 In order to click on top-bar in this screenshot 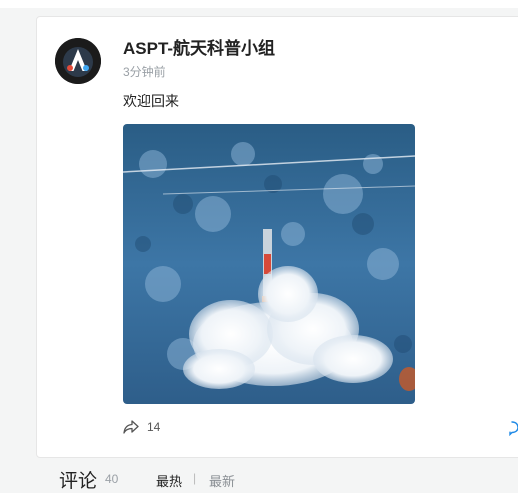, I will do `click(259, 4)`.